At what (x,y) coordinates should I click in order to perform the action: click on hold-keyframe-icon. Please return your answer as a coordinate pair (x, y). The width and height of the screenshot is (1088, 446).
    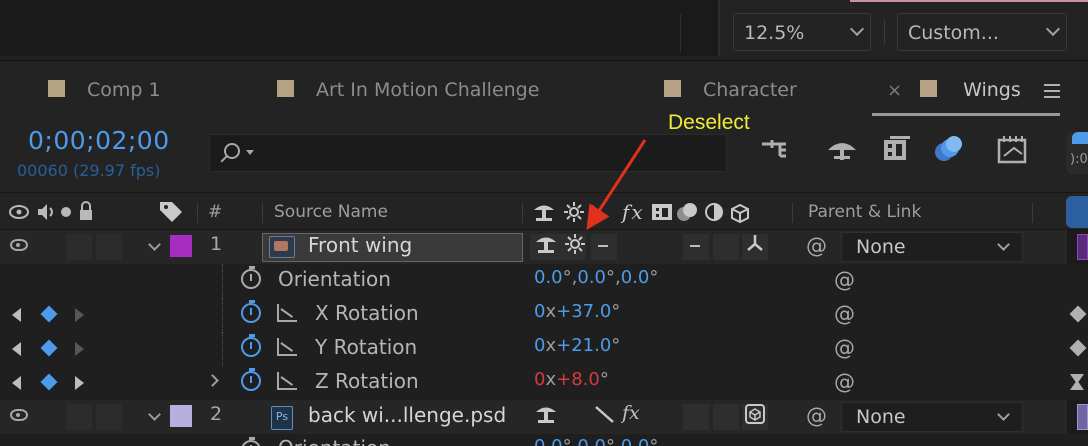
    Looking at the image, I should click on (1077, 382).